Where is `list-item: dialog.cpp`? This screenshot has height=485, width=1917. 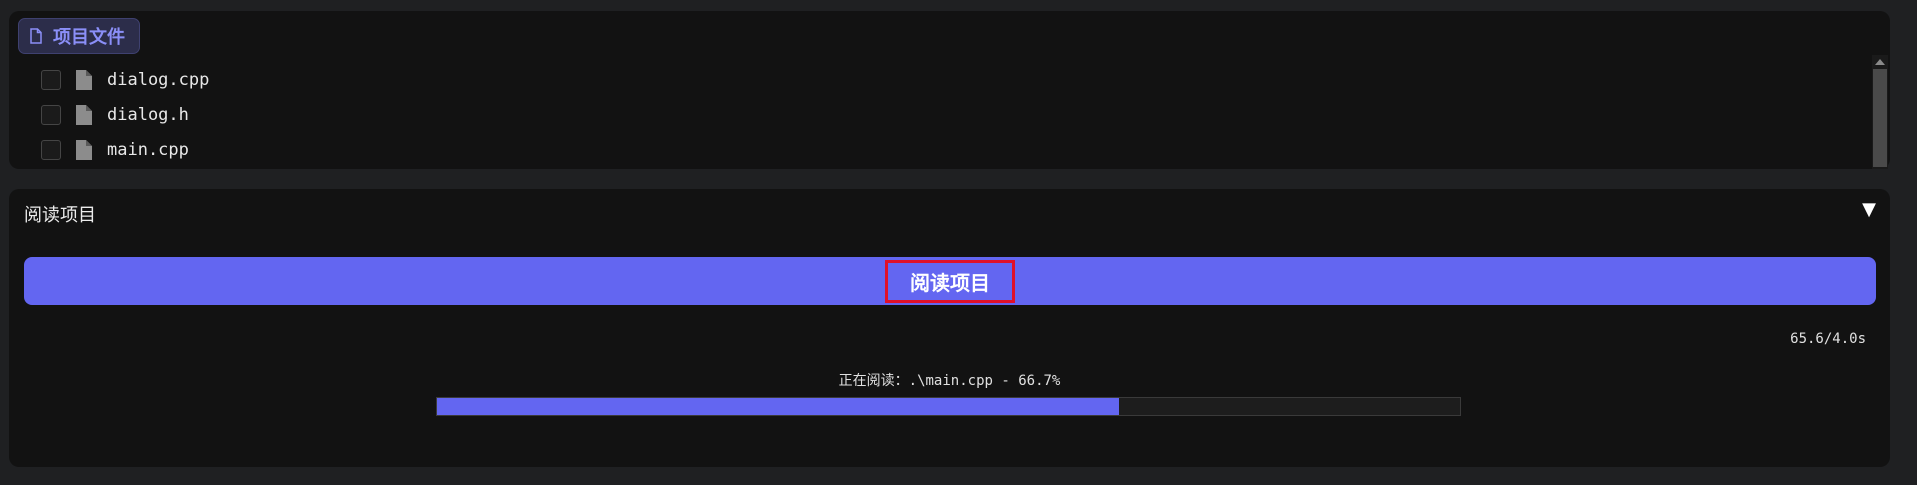
list-item: dialog.cpp is located at coordinates (125, 79).